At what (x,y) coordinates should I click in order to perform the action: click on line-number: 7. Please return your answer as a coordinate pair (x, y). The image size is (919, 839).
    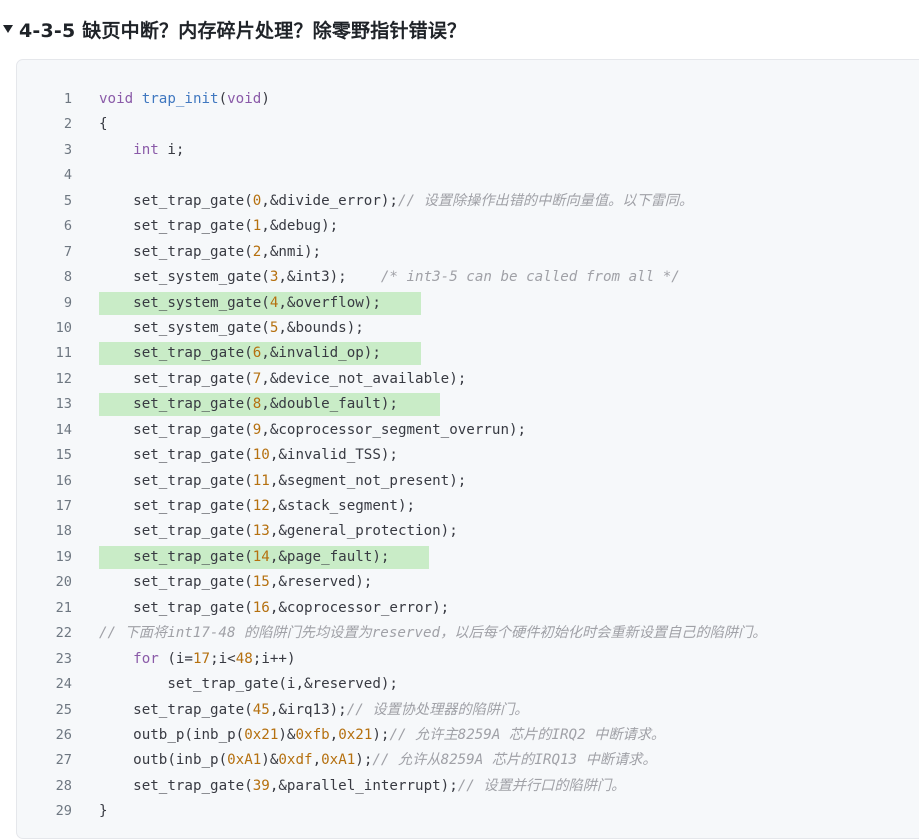
    Looking at the image, I should click on (67, 251).